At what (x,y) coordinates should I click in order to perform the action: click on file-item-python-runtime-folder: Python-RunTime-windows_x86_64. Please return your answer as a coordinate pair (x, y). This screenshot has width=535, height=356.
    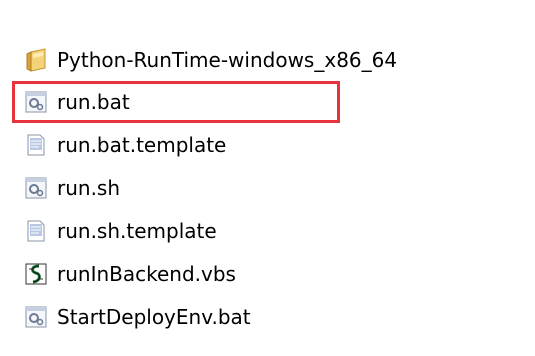
    Looking at the image, I should click on (264, 59).